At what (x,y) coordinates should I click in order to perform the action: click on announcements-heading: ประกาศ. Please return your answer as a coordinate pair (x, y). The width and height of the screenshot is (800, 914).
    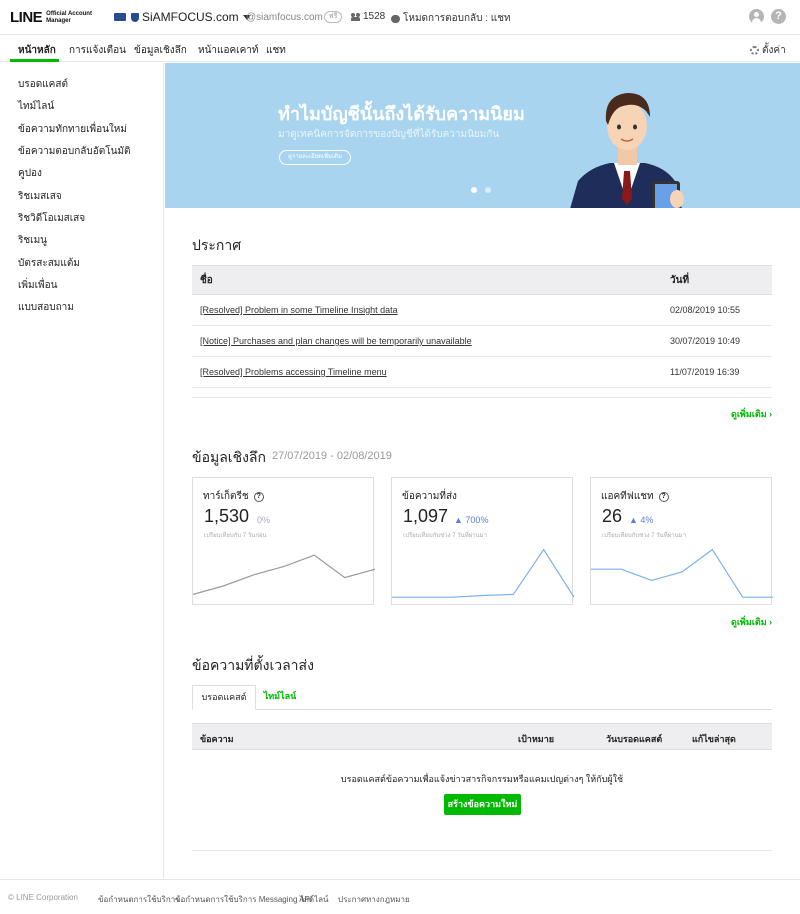
    Looking at the image, I should click on (217, 245).